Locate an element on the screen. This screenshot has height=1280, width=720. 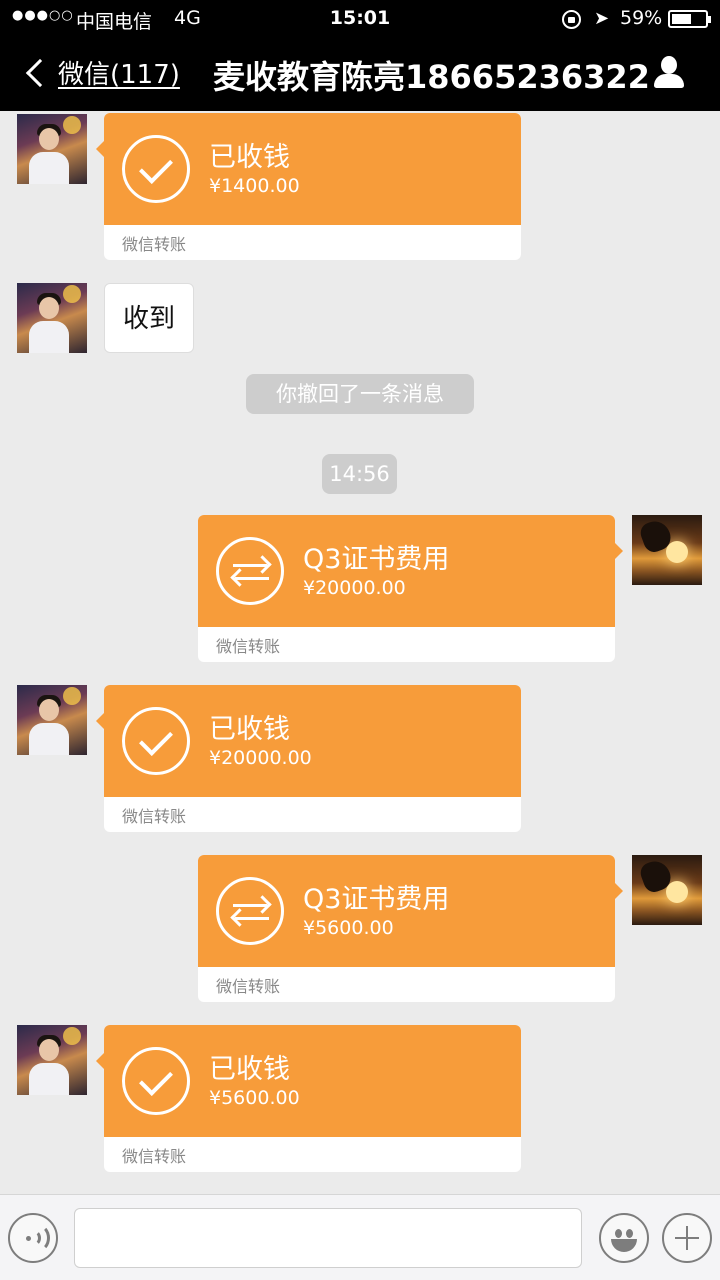
transfer-card: 已收钱 ¥20000.00 微信转账 is located at coordinates (308, 758).